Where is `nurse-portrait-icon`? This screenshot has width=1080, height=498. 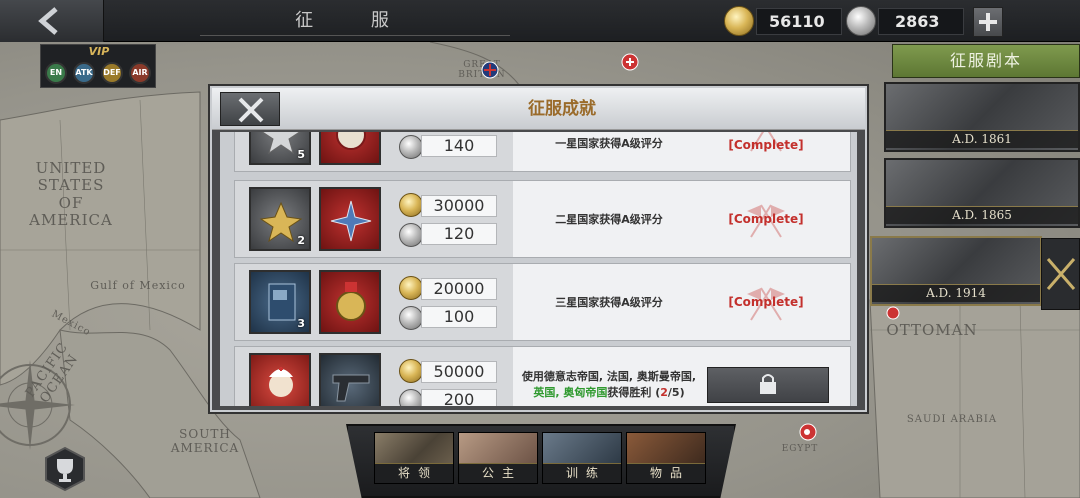 nurse-portrait-icon is located at coordinates (281, 382).